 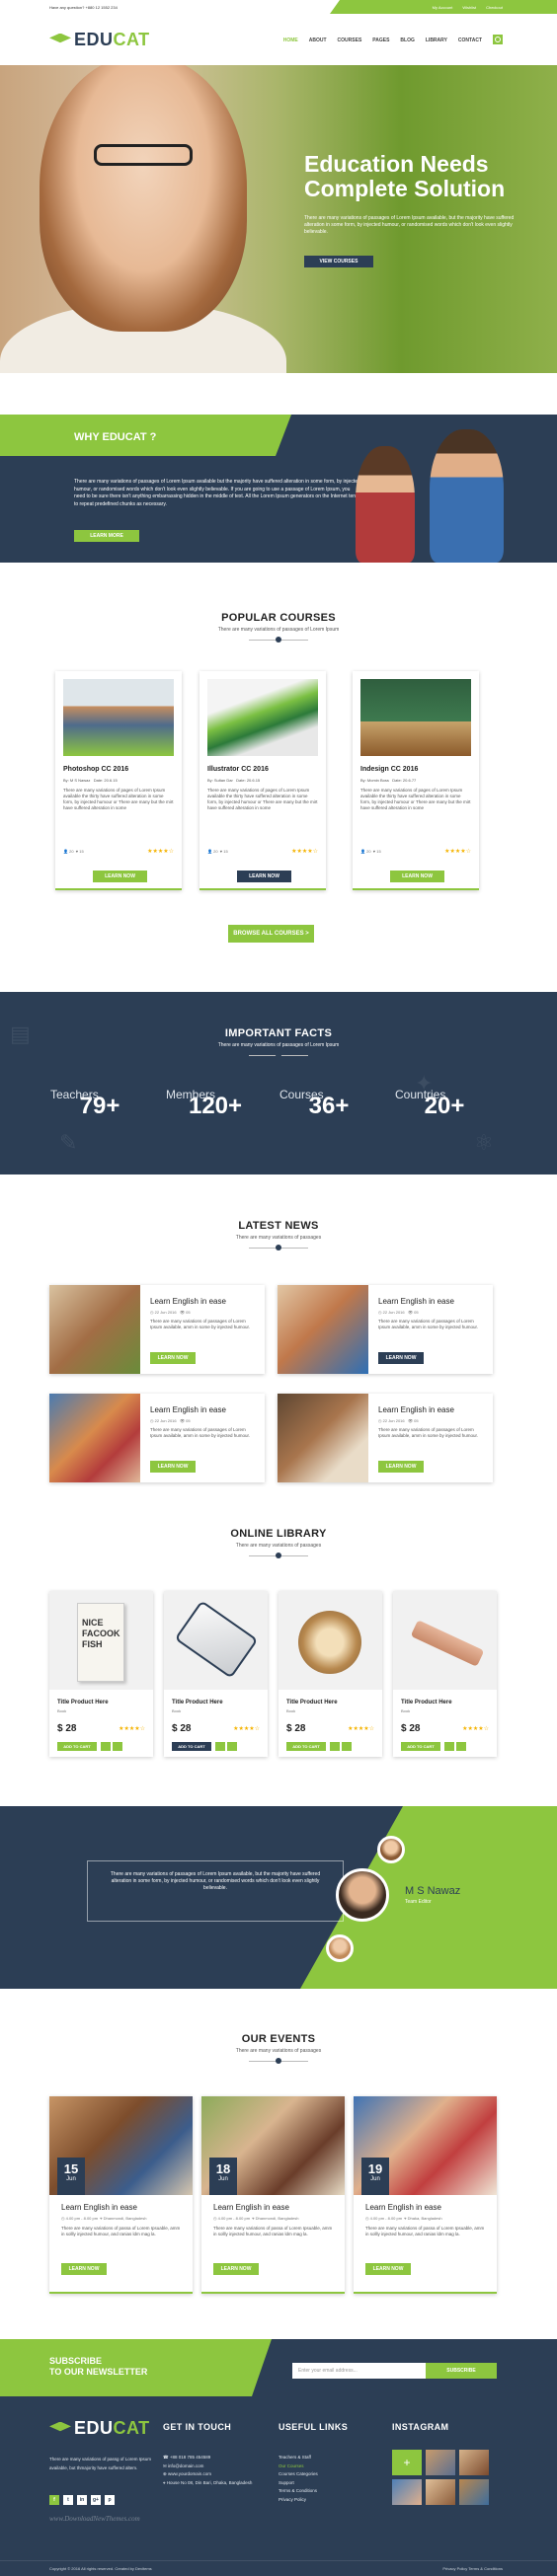 I want to click on course-title: Photoshop CC 2016, so click(x=96, y=769).